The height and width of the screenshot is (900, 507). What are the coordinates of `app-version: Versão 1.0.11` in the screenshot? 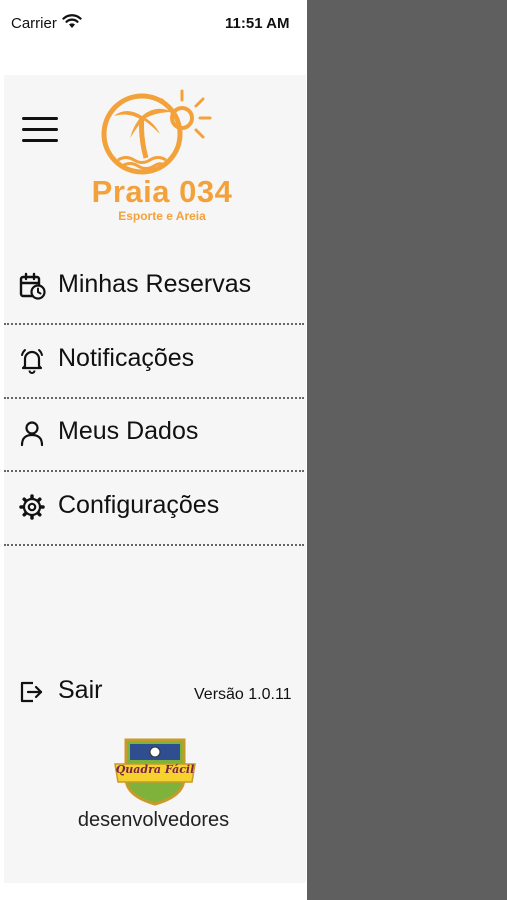 It's located at (243, 694).